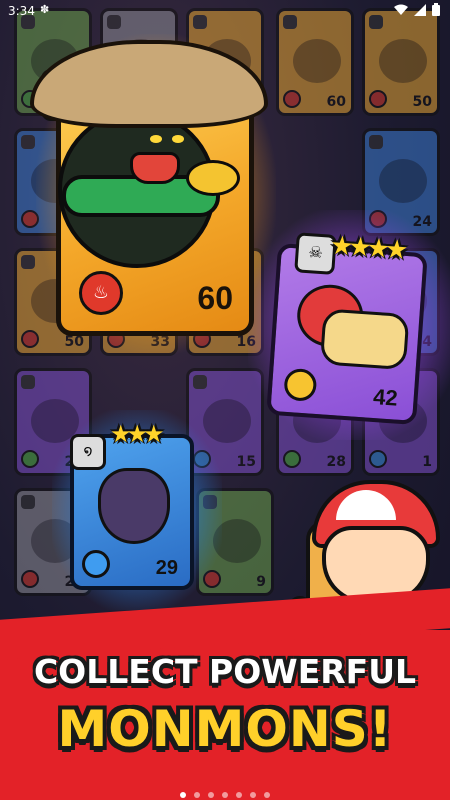 The width and height of the screenshot is (450, 800). I want to click on status-icons, so click(417, 11).